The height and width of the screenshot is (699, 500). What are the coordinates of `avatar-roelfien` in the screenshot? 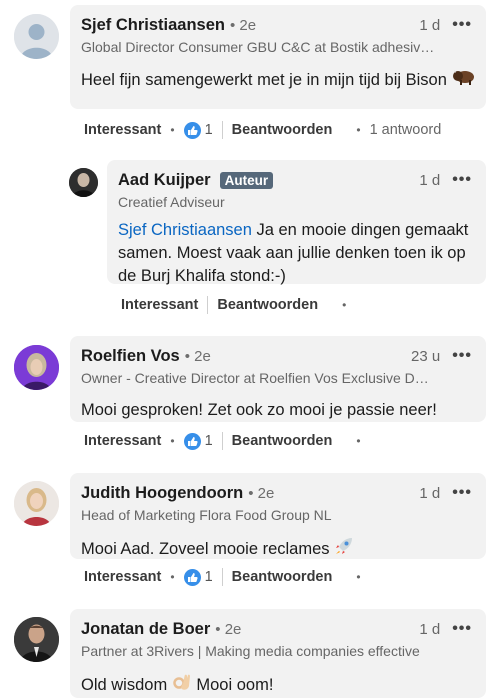 It's located at (36, 367).